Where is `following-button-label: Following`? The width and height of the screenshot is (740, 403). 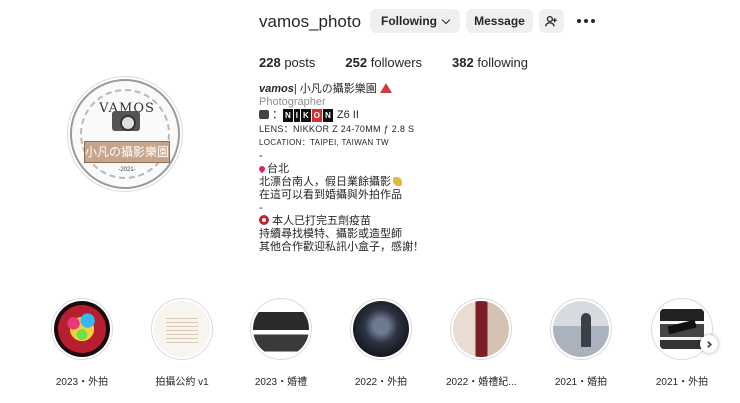 following-button-label: Following is located at coordinates (409, 21).